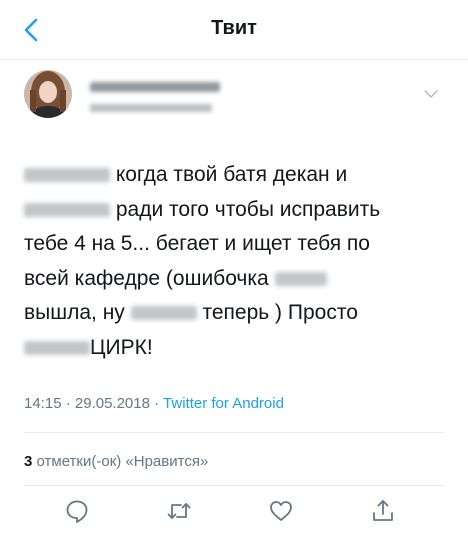 This screenshot has height=542, width=468. I want to click on tweet-line: ЦИРК!, so click(240, 348).